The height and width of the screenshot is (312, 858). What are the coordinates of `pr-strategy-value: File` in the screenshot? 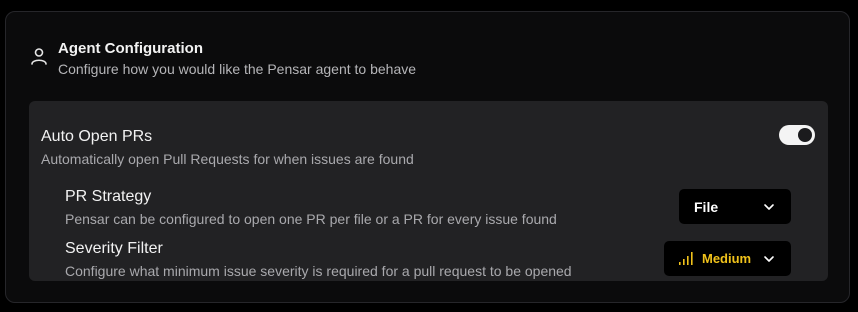 It's located at (706, 206).